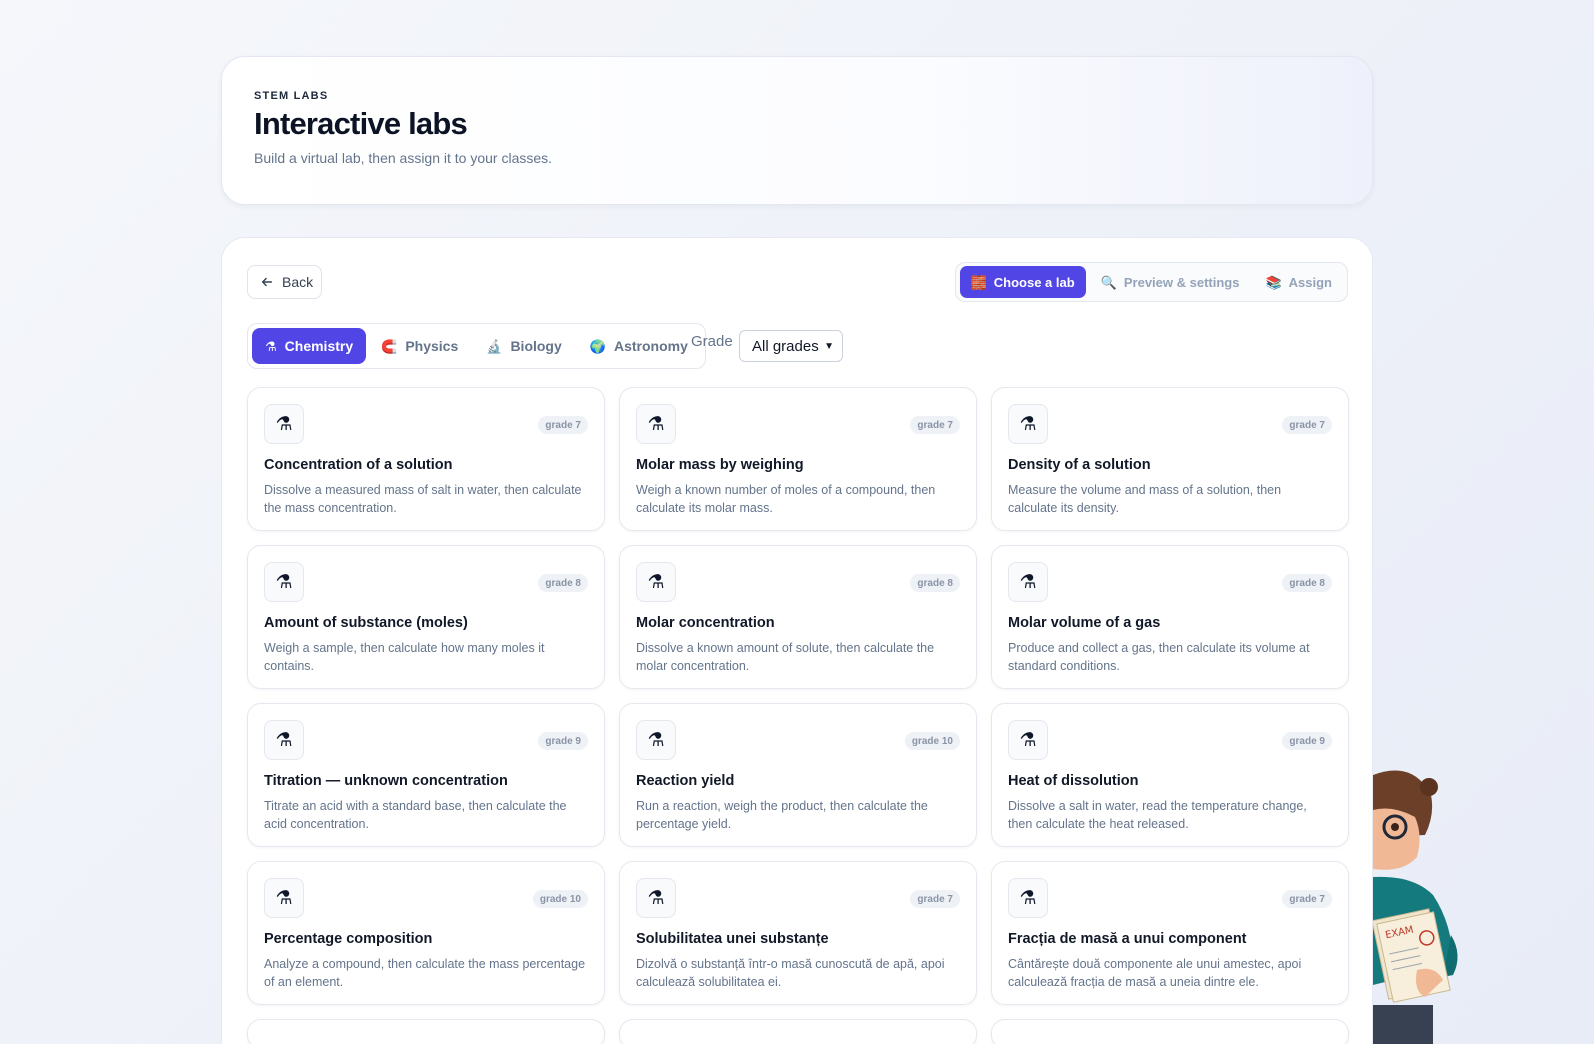  I want to click on lab-title: Heat of dissolution, so click(1073, 781).